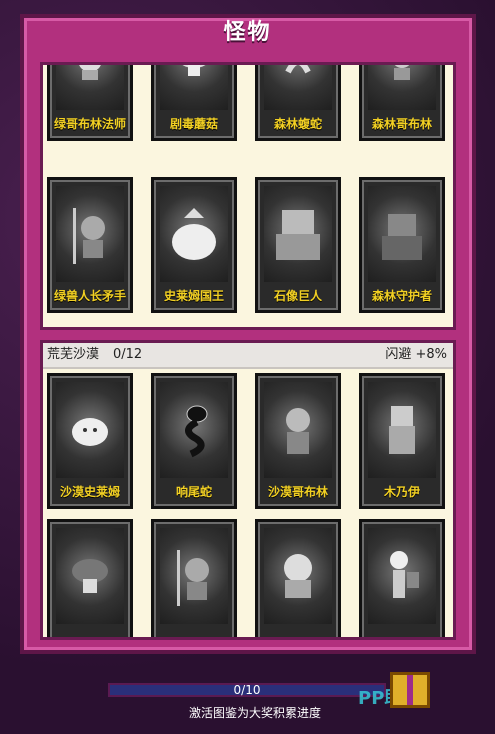 The image size is (495, 734). Describe the element at coordinates (89, 124) in the screenshot. I see `monster-name: 绿哥布林法师` at that location.